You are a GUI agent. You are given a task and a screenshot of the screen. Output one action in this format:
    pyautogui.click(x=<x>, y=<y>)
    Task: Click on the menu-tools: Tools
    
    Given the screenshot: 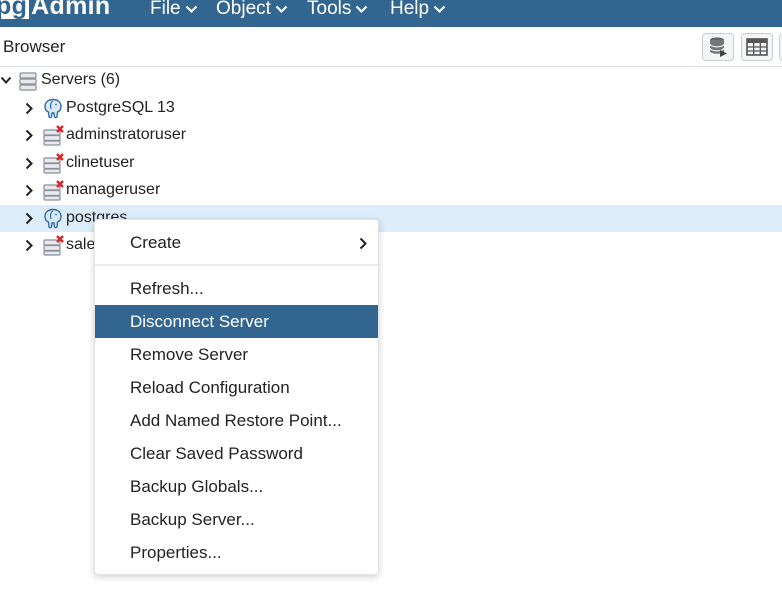 What is the action you would take?
    pyautogui.click(x=337, y=11)
    